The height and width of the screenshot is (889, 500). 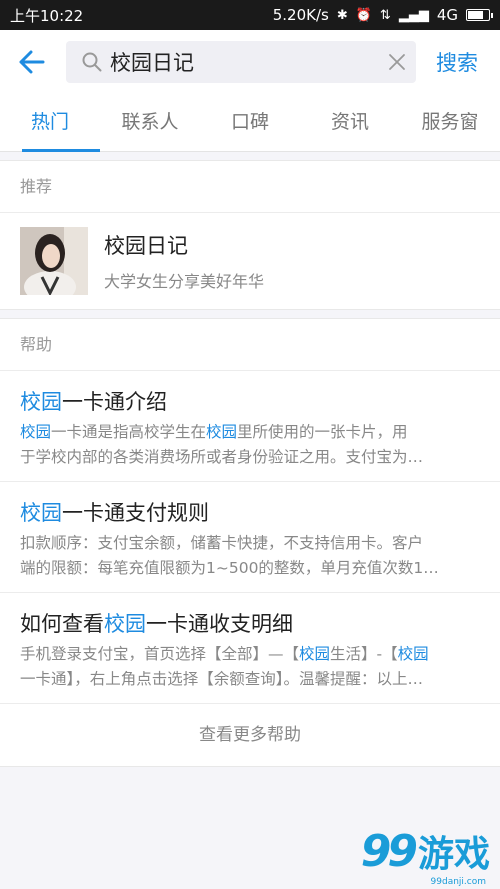 What do you see at coordinates (54, 261) in the screenshot?
I see `avatar` at bounding box center [54, 261].